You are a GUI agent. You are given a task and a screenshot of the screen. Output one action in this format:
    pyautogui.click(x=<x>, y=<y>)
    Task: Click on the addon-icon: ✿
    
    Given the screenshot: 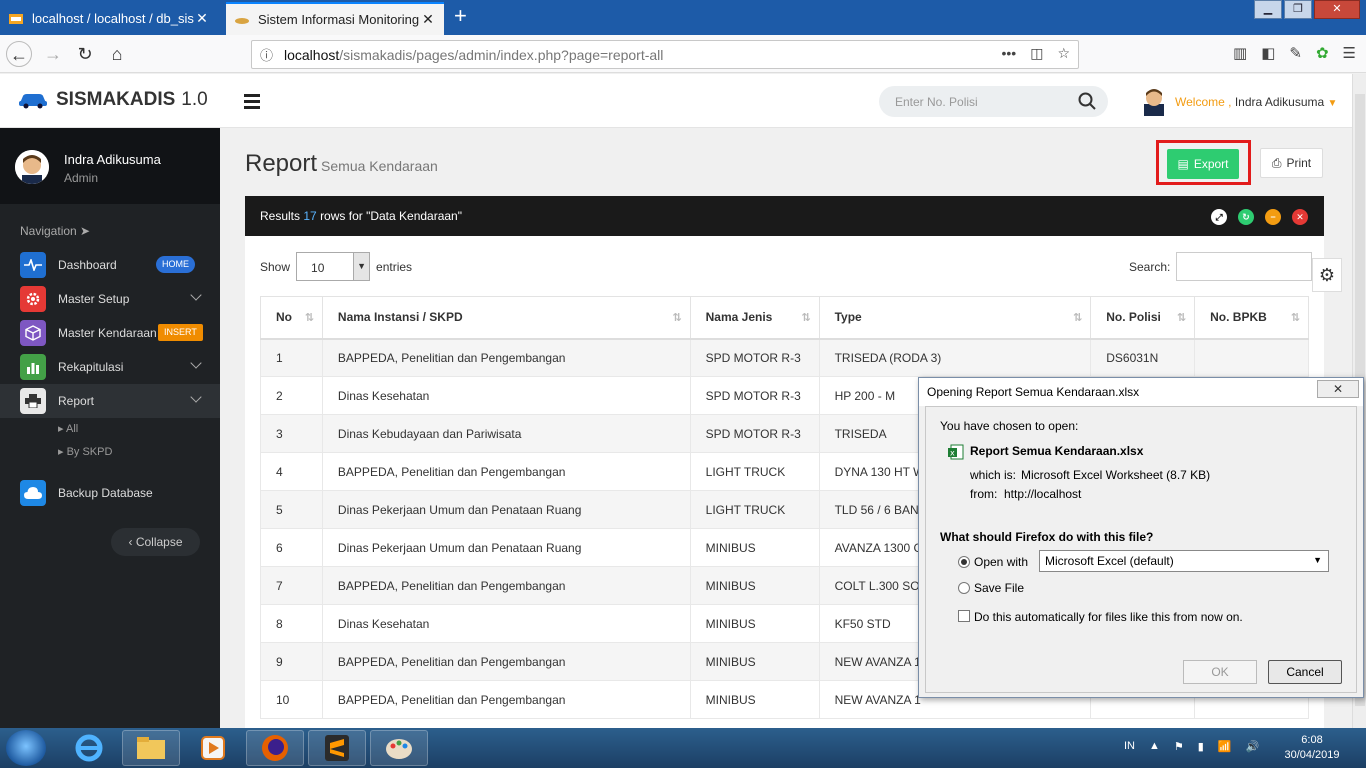 What is the action you would take?
    pyautogui.click(x=1322, y=53)
    